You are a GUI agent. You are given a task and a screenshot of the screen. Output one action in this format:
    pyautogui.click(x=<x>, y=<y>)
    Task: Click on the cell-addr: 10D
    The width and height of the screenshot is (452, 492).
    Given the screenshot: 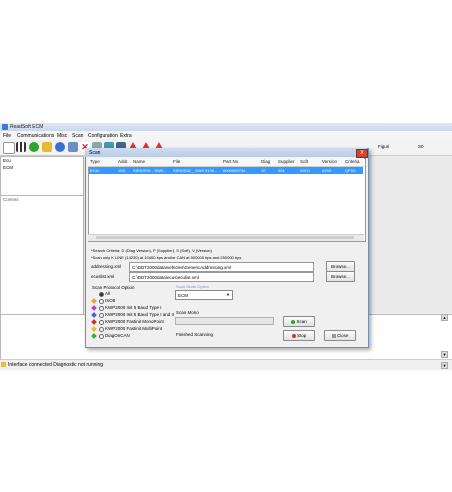 What is the action you would take?
    pyautogui.click(x=122, y=170)
    